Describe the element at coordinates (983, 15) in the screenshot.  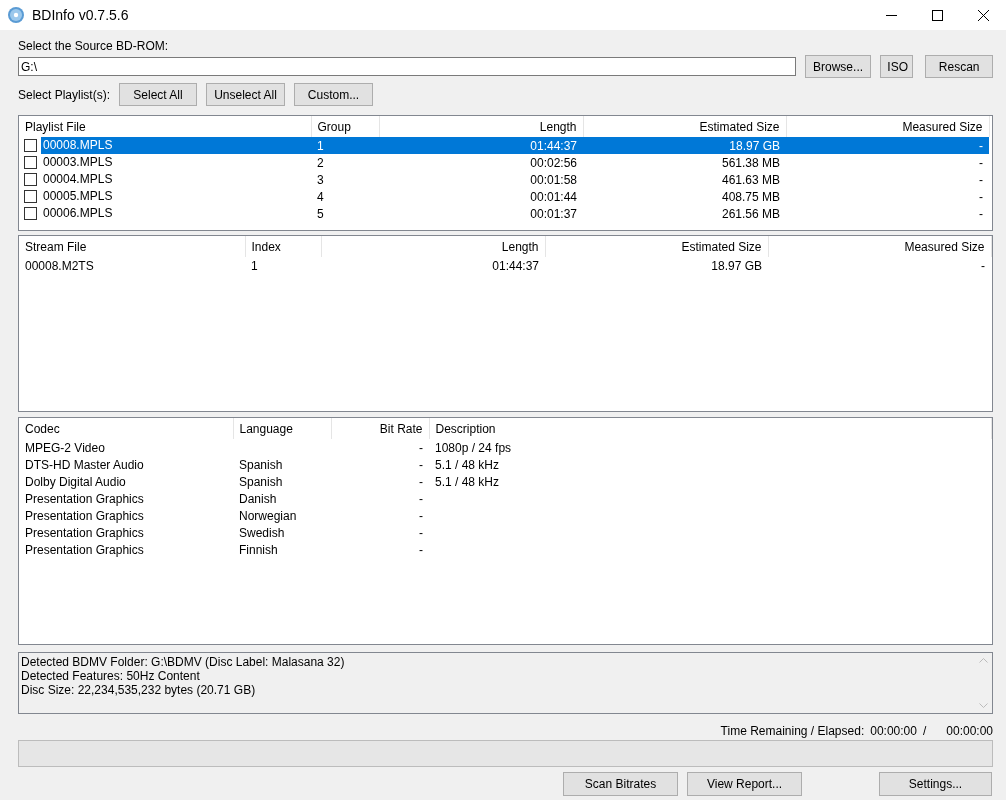
I see `close-icon` at that location.